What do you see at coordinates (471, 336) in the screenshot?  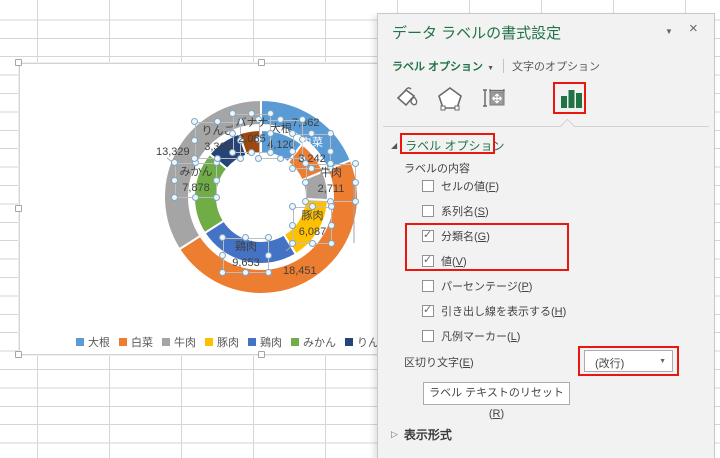 I see `checkbox-凡例マーカー: 凡例マーカー(L)` at bounding box center [471, 336].